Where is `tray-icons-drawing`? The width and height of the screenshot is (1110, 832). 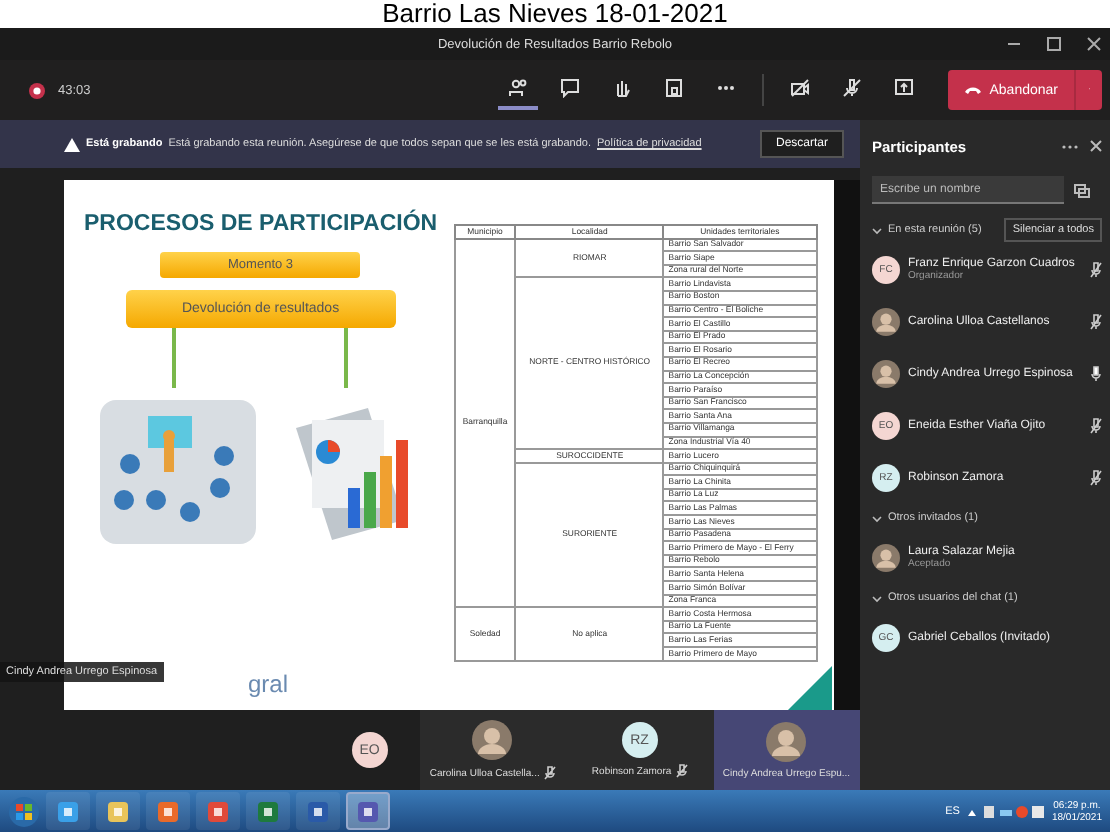
tray-icons-drawing is located at coordinates (1005, 811).